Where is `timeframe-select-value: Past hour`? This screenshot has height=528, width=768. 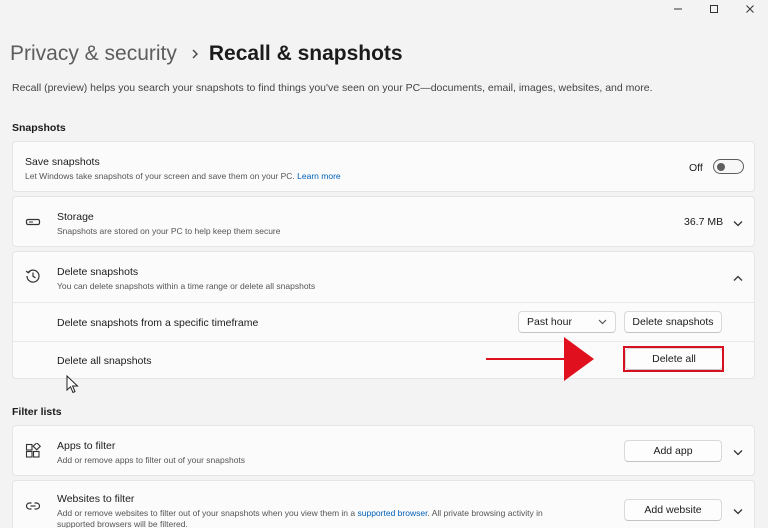 timeframe-select-value: Past hour is located at coordinates (549, 322).